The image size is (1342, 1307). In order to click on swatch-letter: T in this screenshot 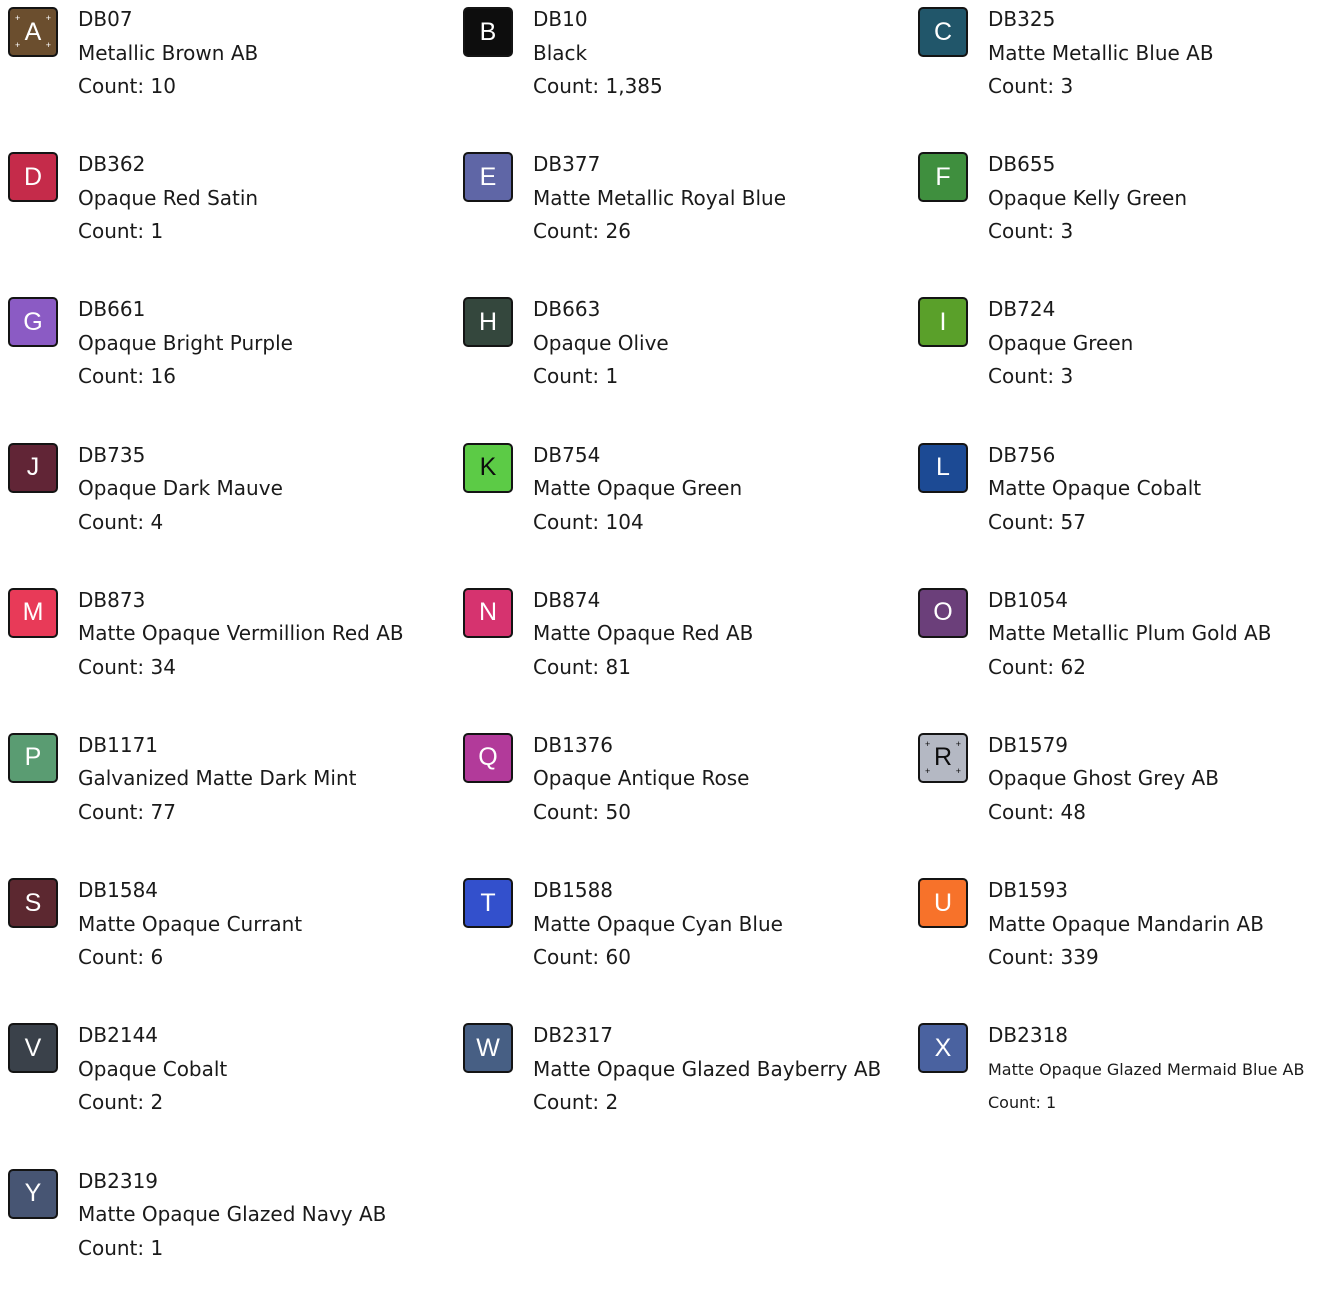, I will do `click(488, 902)`.